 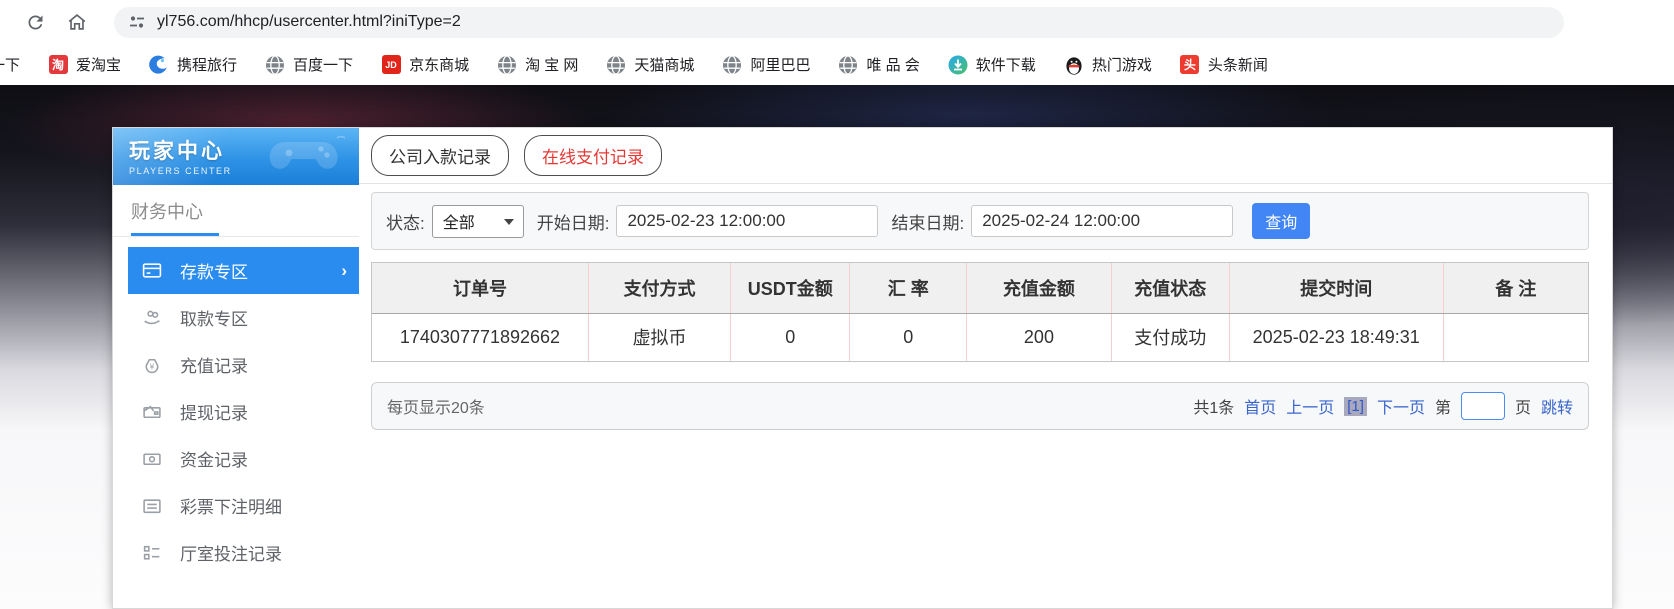 What do you see at coordinates (243, 458) in the screenshot?
I see `sidebar-item-funds-record: 资金记录` at bounding box center [243, 458].